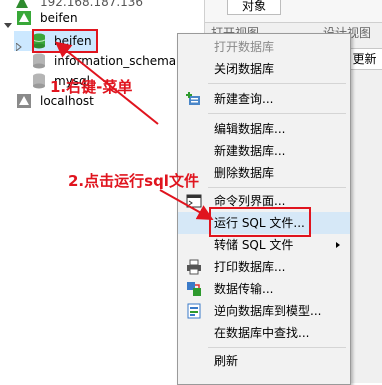 The image size is (382, 385). Describe the element at coordinates (91, 87) in the screenshot. I see `annotation-step1: 1.右键-菜单` at that location.